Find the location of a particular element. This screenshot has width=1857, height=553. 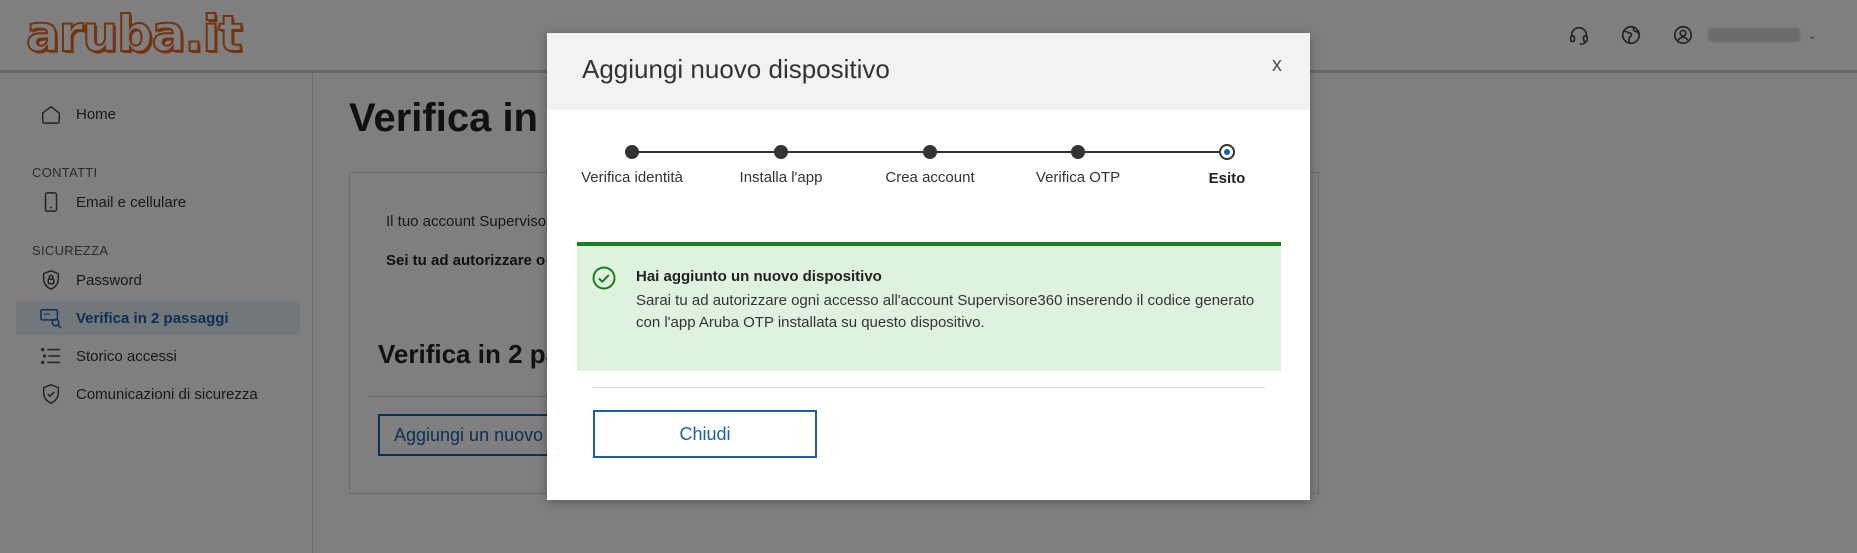

modal-title: Aggiungi nuovo dispositivo is located at coordinates (736, 69).